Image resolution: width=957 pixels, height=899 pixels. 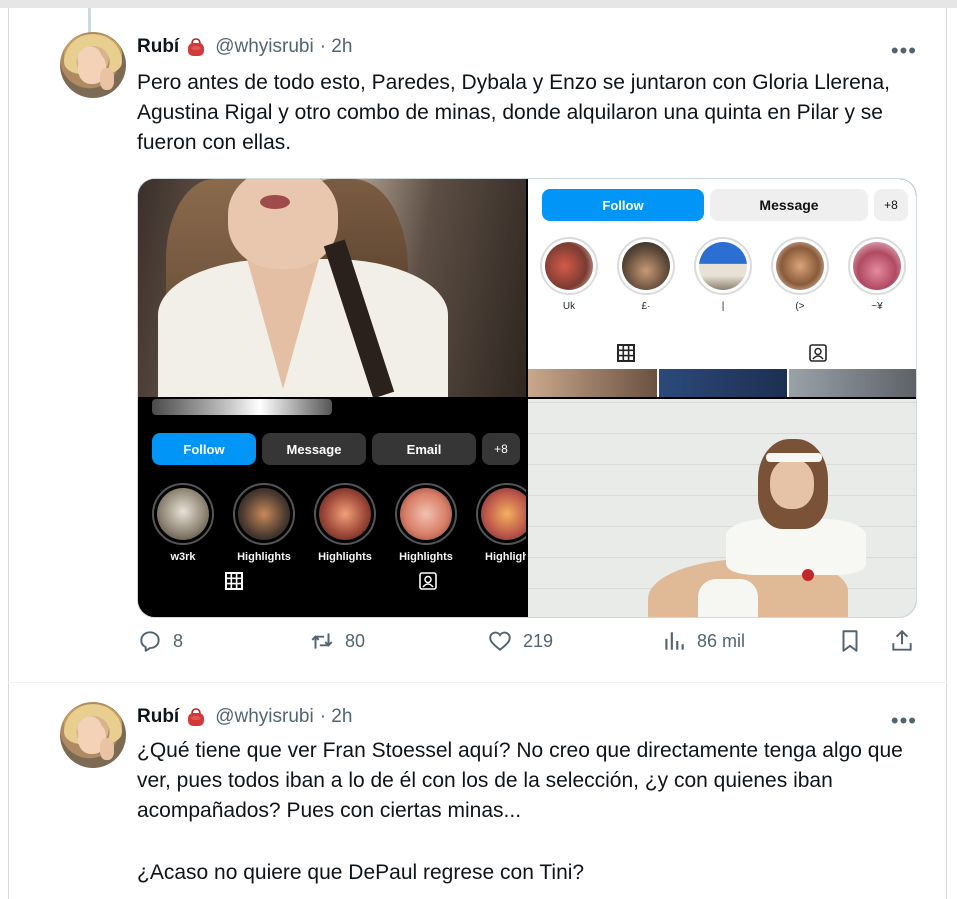 What do you see at coordinates (501, 523) in the screenshot?
I see `highlight: Highligh` at bounding box center [501, 523].